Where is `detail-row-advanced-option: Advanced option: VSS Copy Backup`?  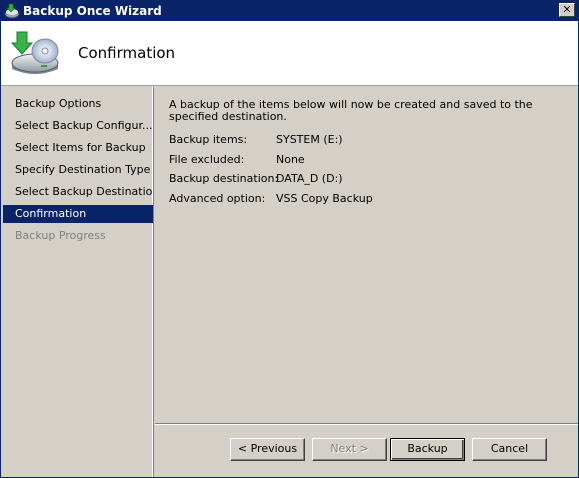
detail-row-advanced-option: Advanced option: VSS Copy Backup is located at coordinates (366, 202).